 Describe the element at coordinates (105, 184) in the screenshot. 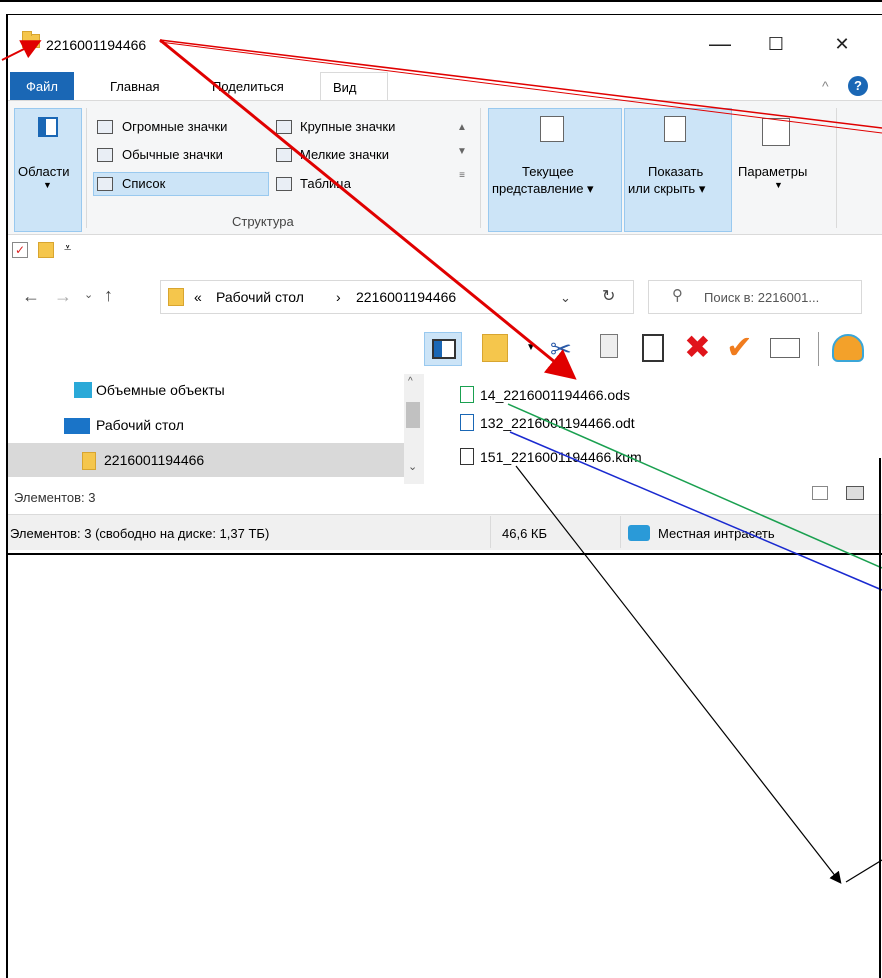

I see `list-icon` at that location.